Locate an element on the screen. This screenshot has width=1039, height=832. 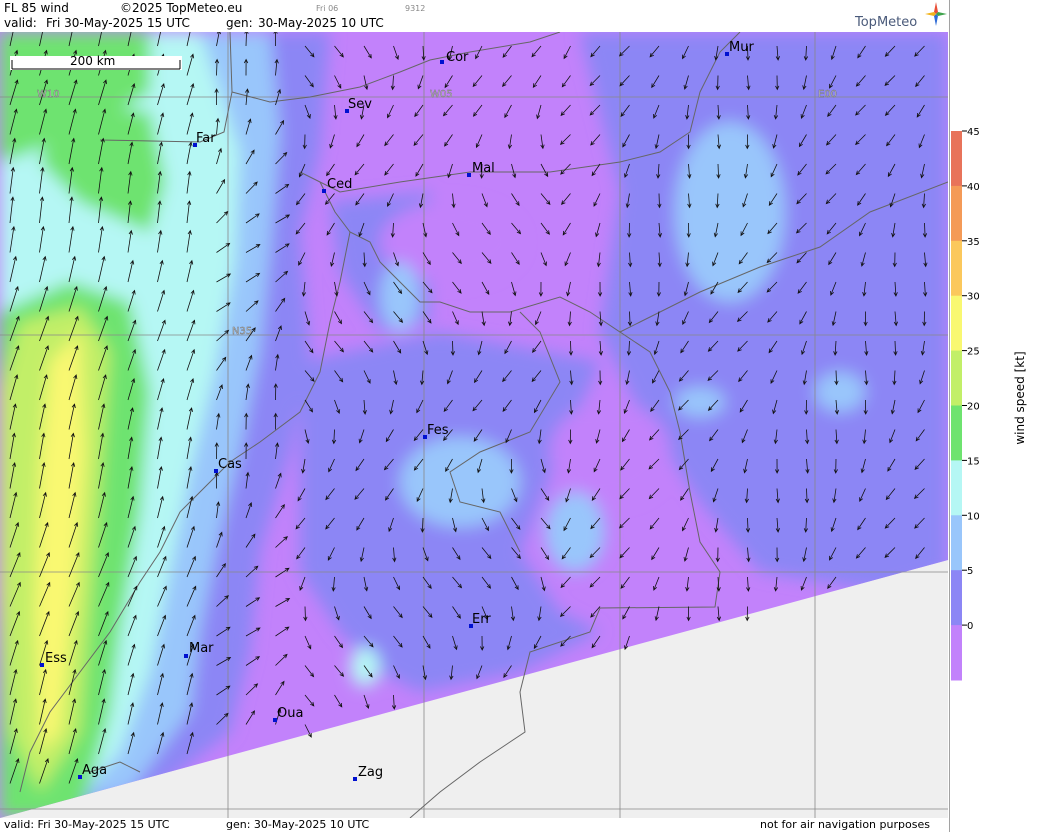
svg-text: Ess is located at coordinates (56, 658).